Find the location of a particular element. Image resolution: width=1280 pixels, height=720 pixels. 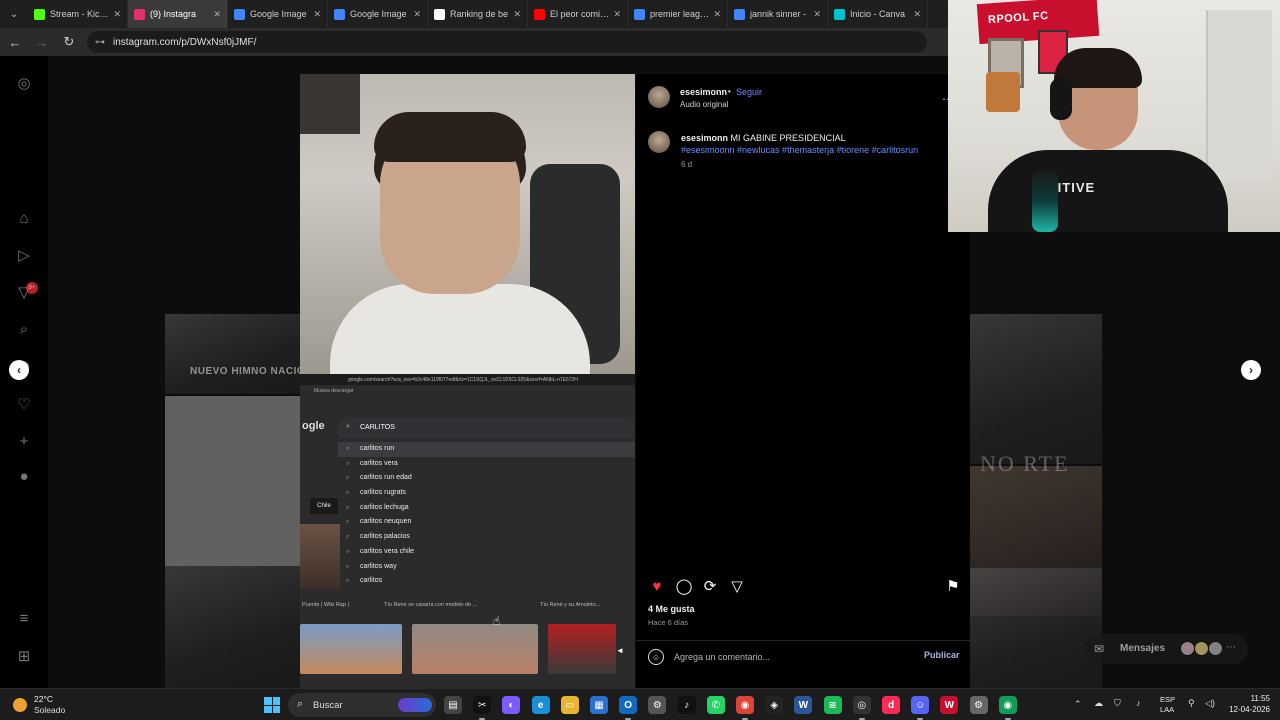

chrome-icon: ◉ is located at coordinates (745, 705).